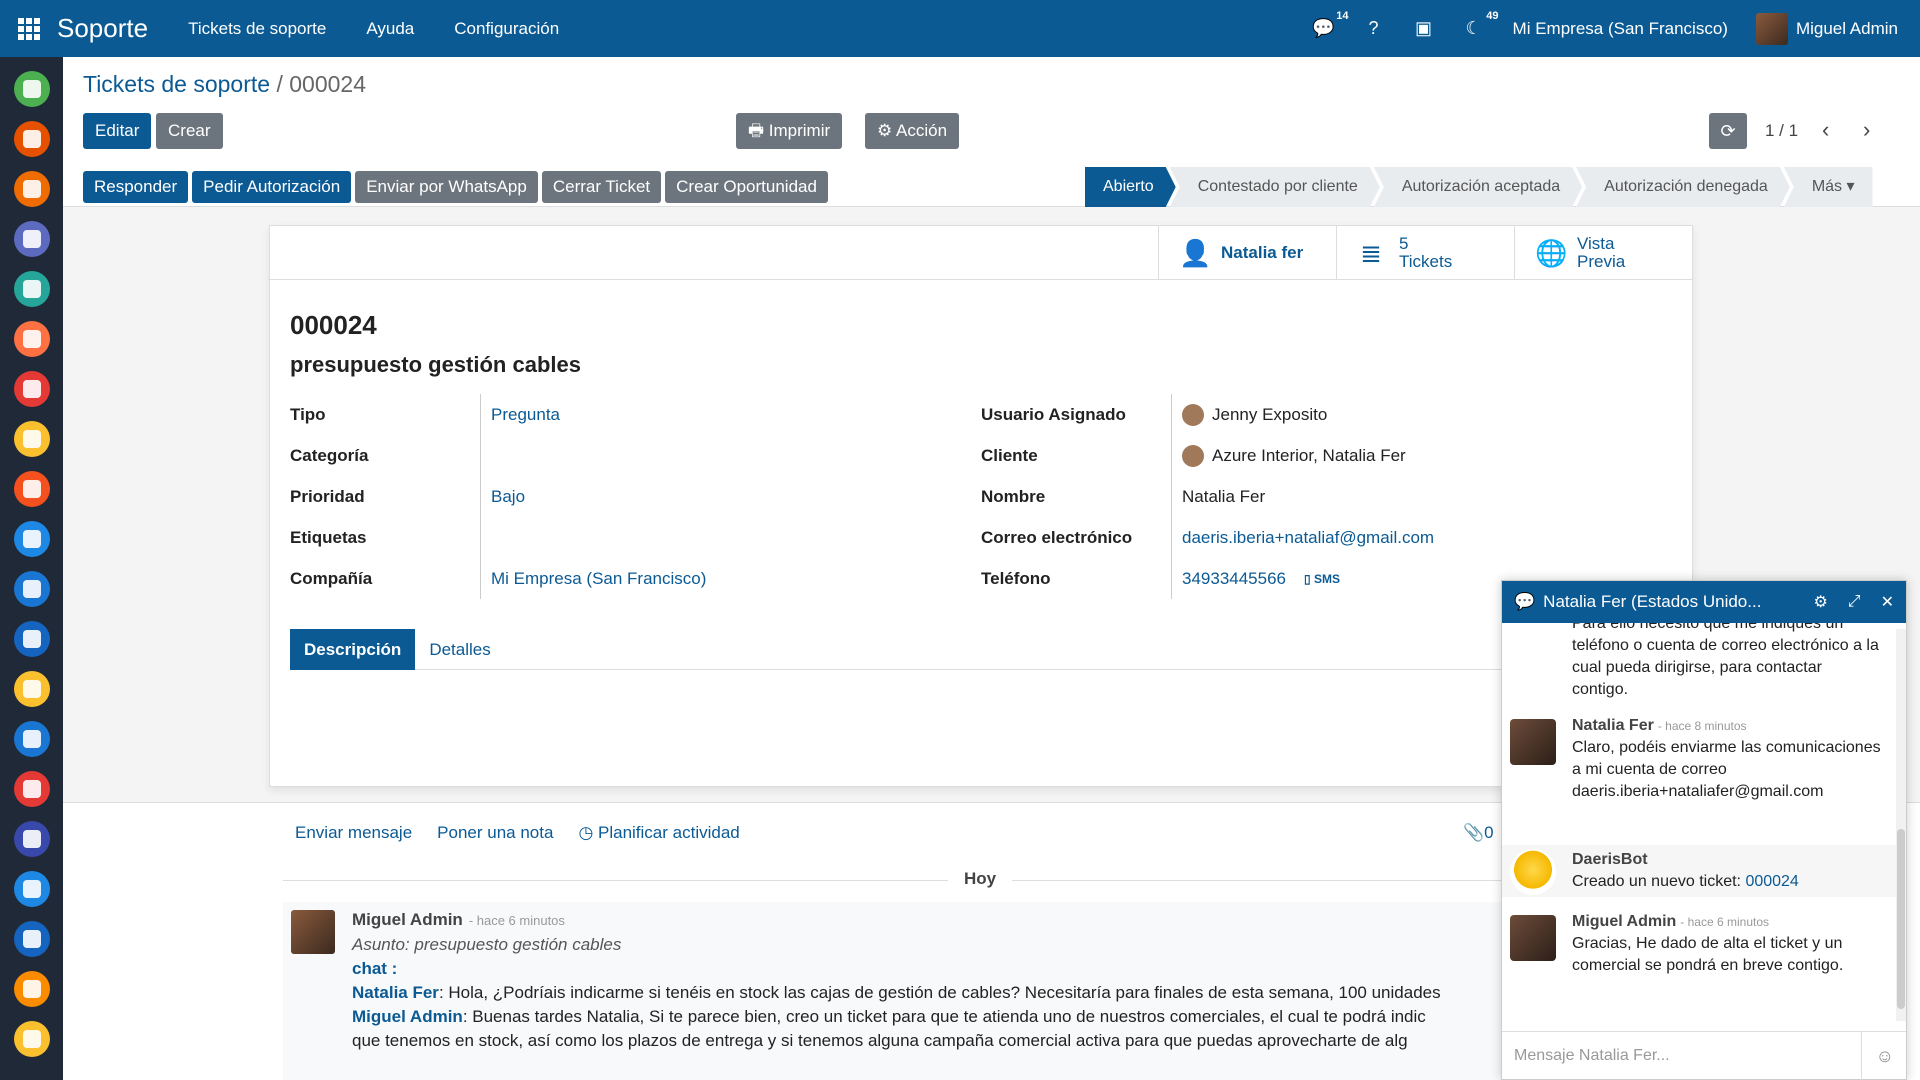 The image size is (1920, 1080). I want to click on schedule-activity-link: ◷ Planificar actividad, so click(658, 833).